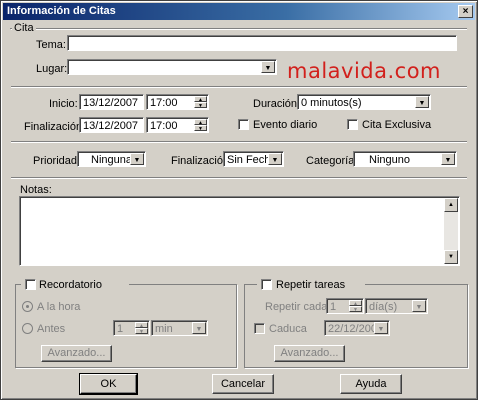 This screenshot has height=400, width=478. What do you see at coordinates (277, 104) in the screenshot?
I see `duracion-label: Duración:` at bounding box center [277, 104].